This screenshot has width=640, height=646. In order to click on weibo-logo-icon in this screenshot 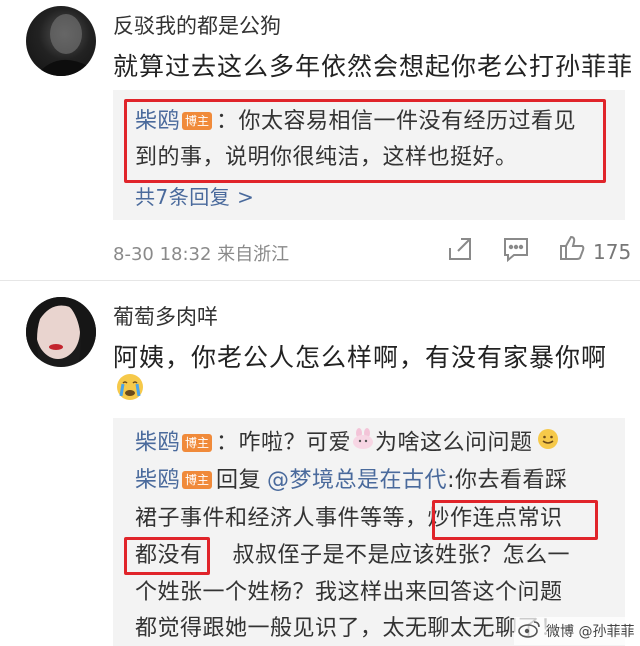, I will do `click(530, 631)`.